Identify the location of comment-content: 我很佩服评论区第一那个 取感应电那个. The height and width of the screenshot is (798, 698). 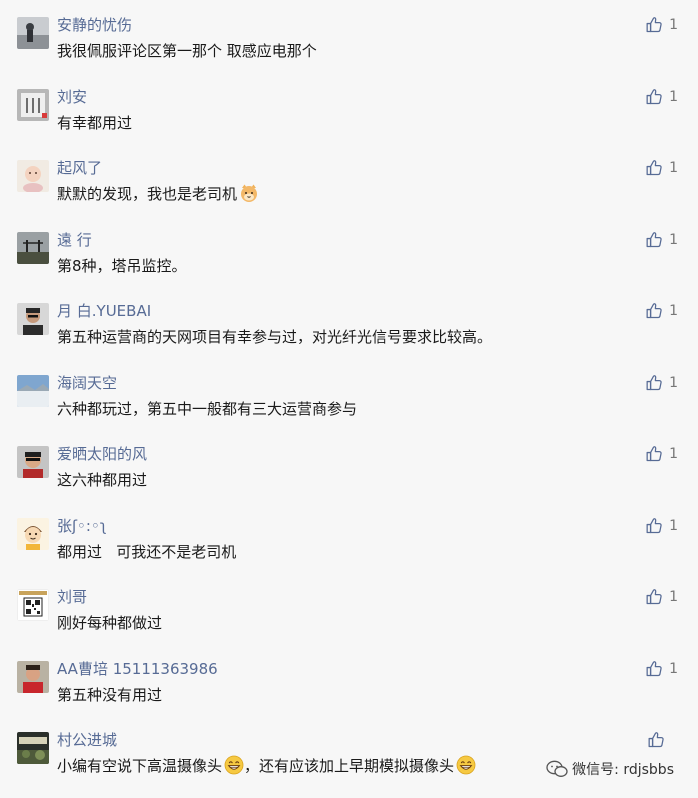
(187, 51).